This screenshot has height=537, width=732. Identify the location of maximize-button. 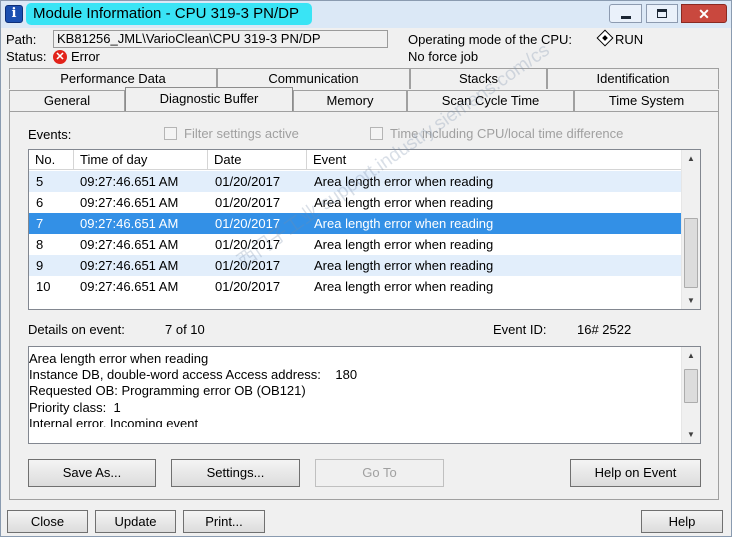
(662, 13).